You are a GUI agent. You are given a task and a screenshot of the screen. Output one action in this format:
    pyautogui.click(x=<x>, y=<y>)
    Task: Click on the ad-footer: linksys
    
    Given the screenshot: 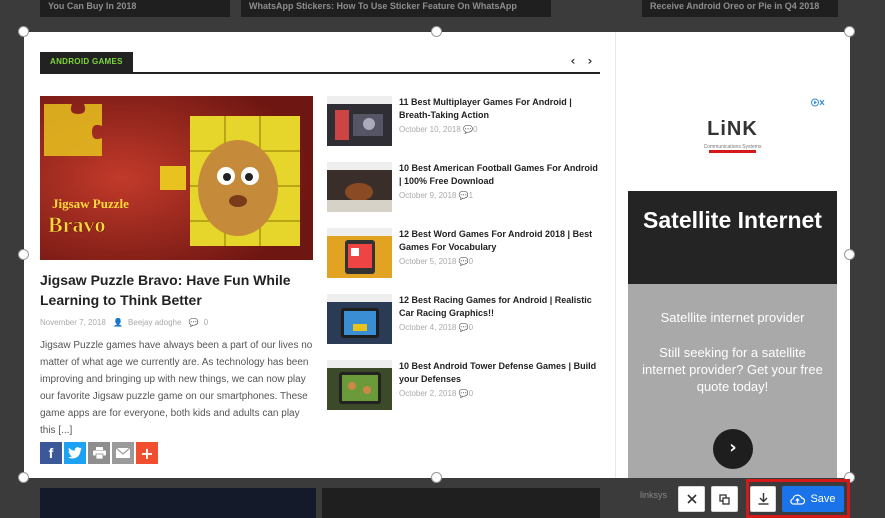 What is the action you would take?
    pyautogui.click(x=654, y=495)
    